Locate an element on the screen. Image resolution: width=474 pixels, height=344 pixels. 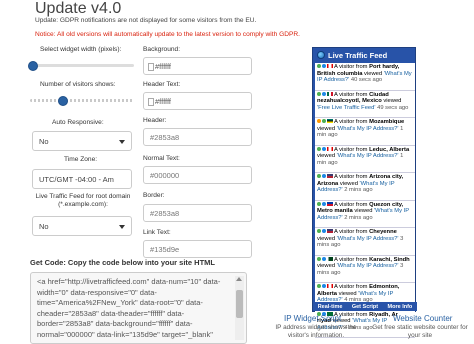
scroll-thumb is located at coordinates (239, 304).